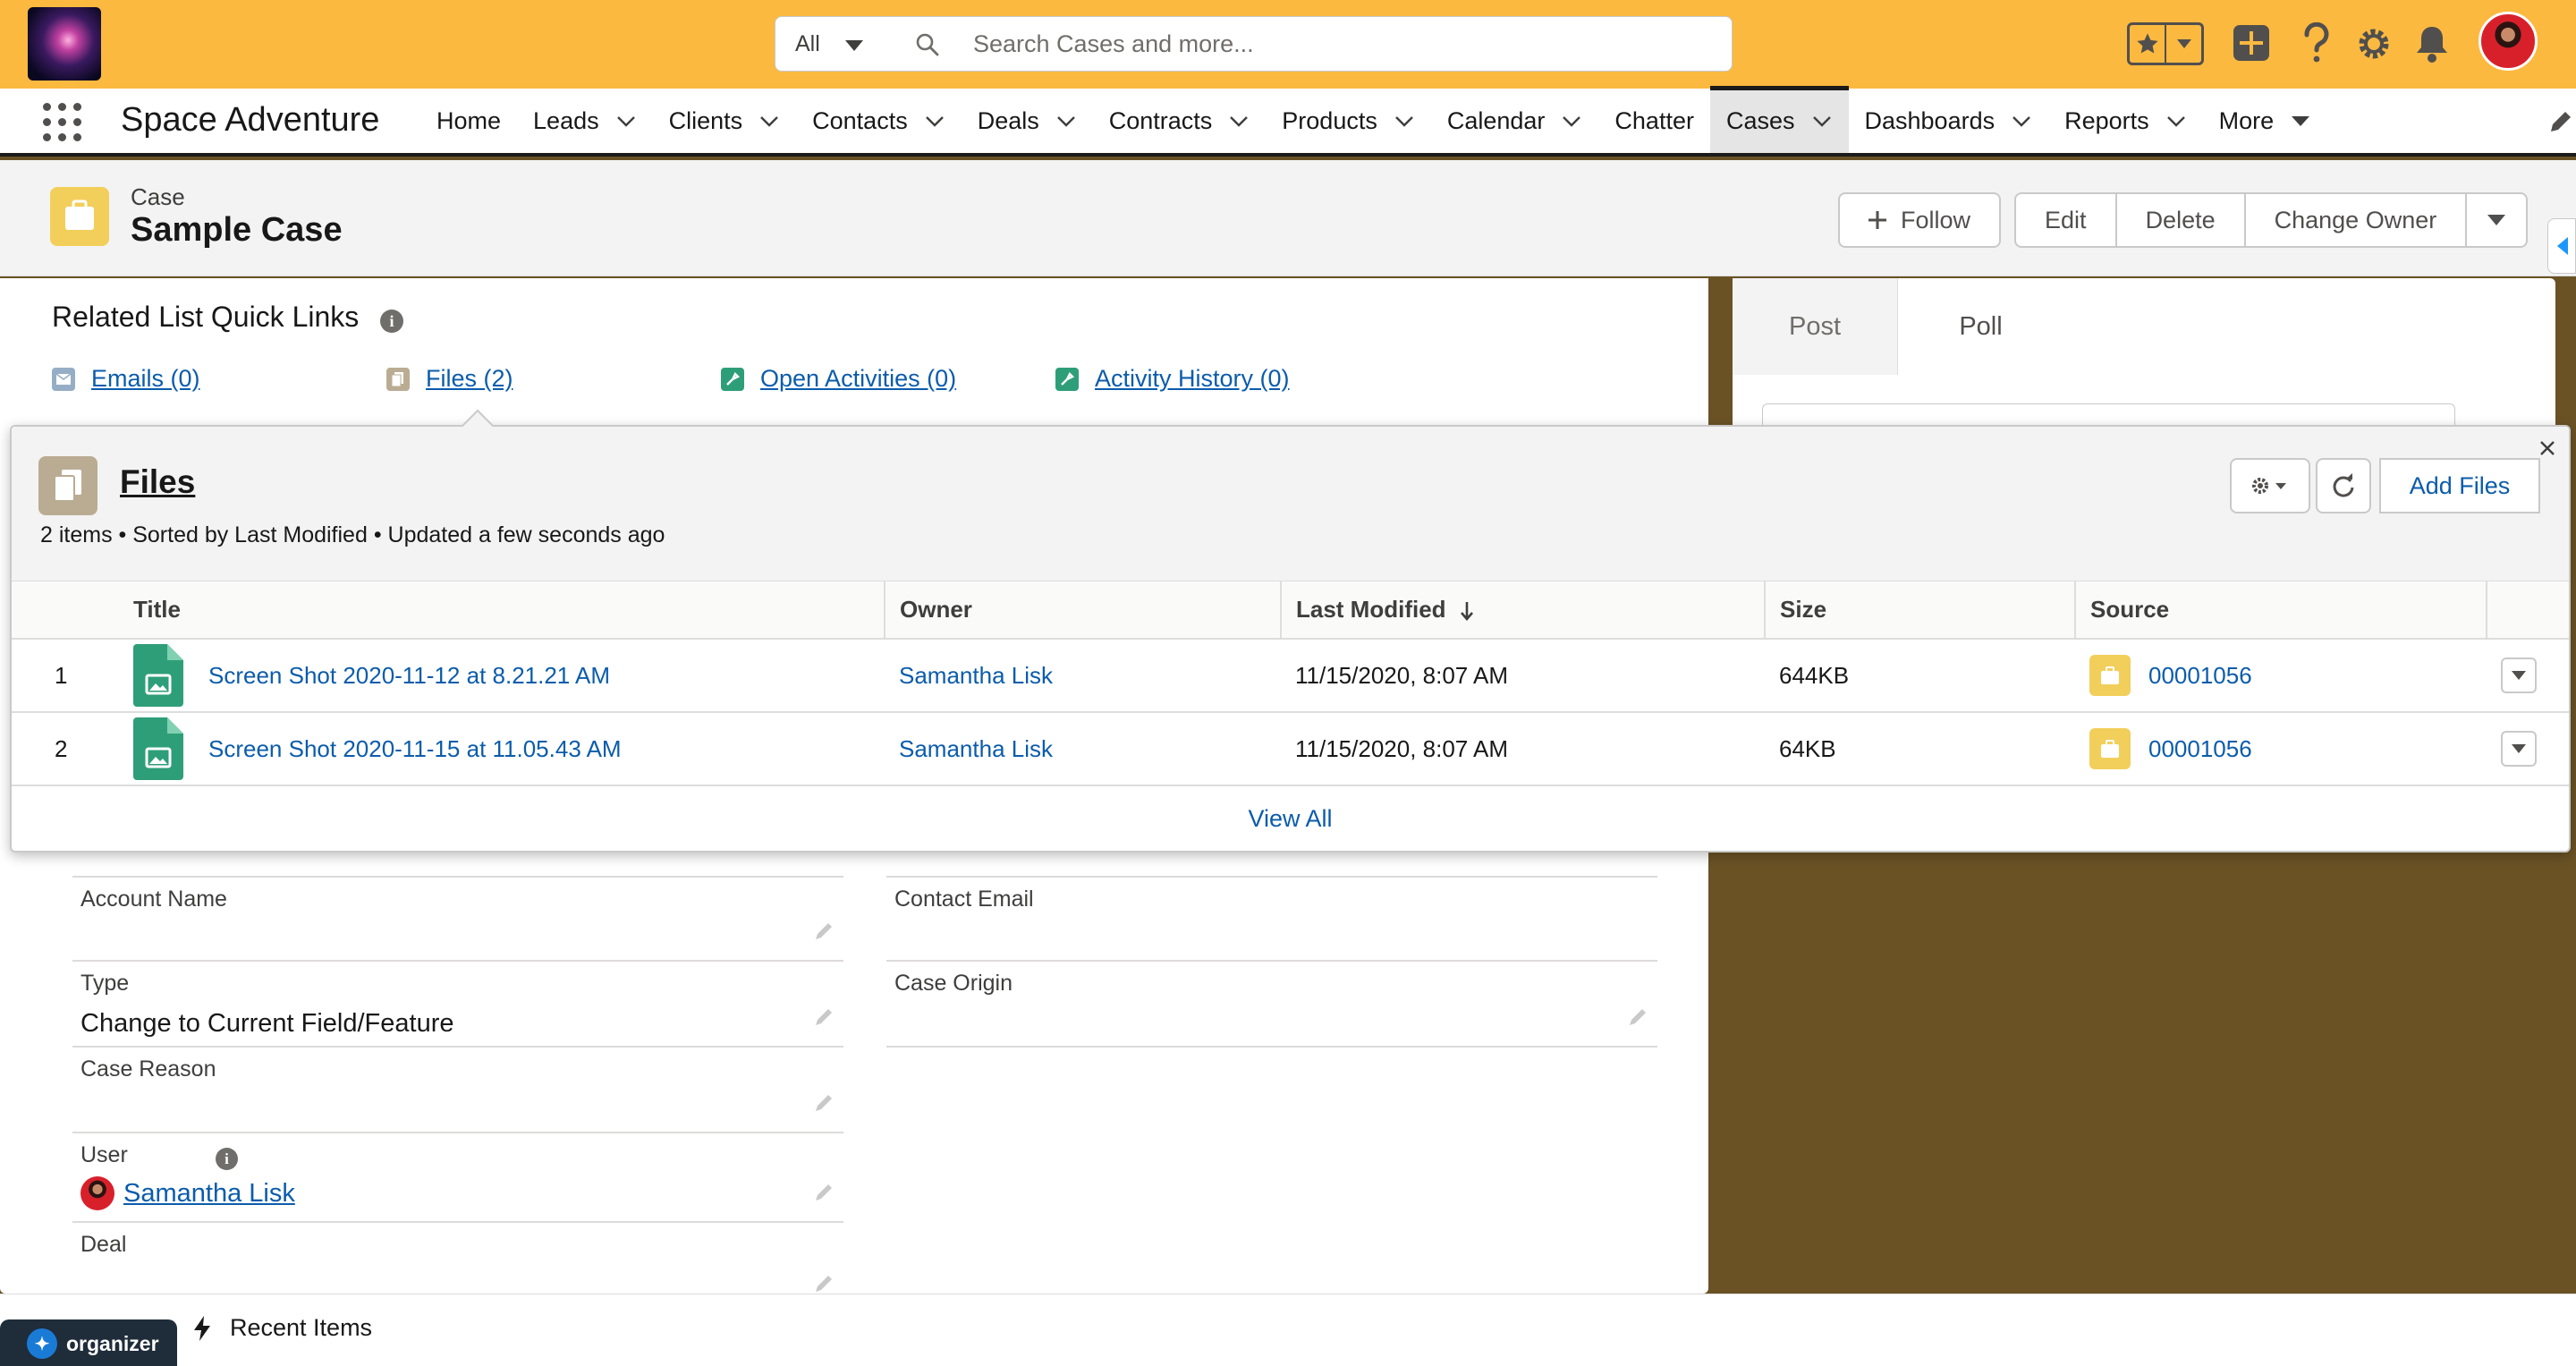  I want to click on file-title-link: Screen Shot 2020-11-12 at 8.21.21 AM, so click(409, 676).